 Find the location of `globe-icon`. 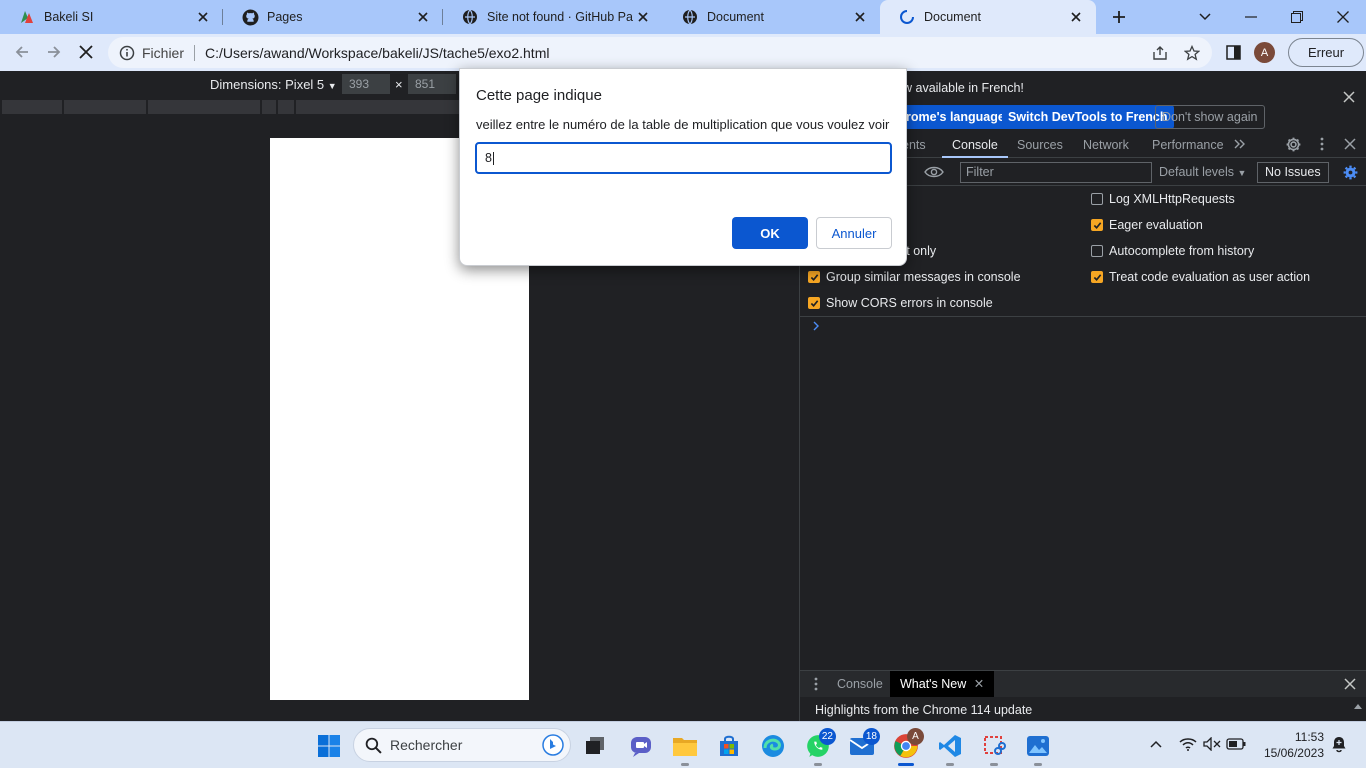

globe-icon is located at coordinates (470, 17).